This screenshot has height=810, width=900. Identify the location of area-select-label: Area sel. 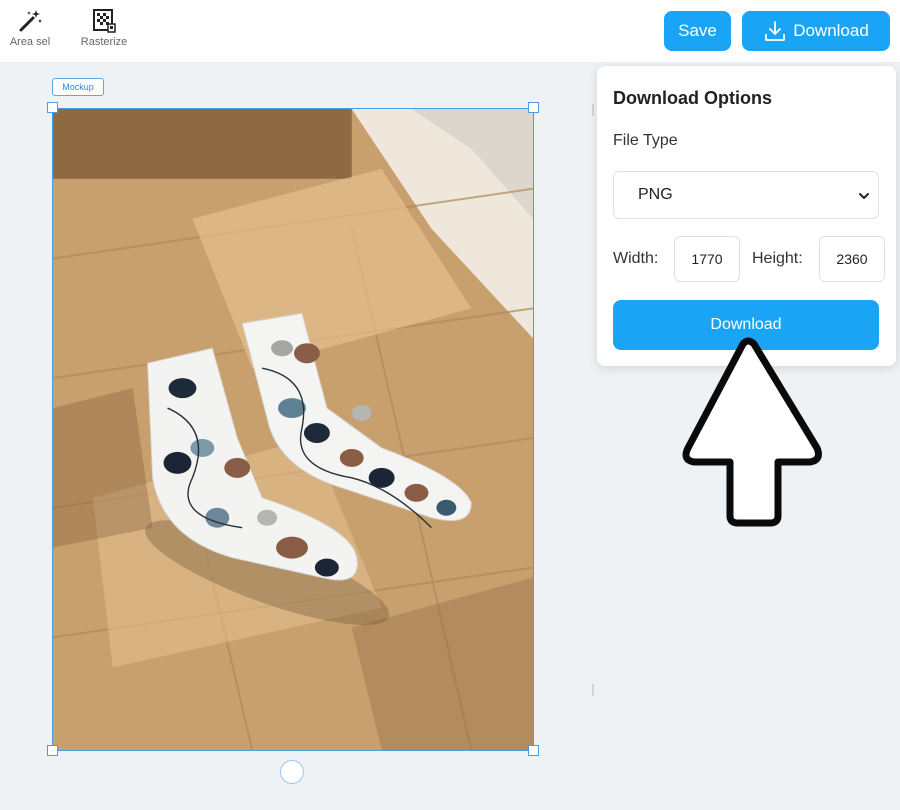
(30, 42).